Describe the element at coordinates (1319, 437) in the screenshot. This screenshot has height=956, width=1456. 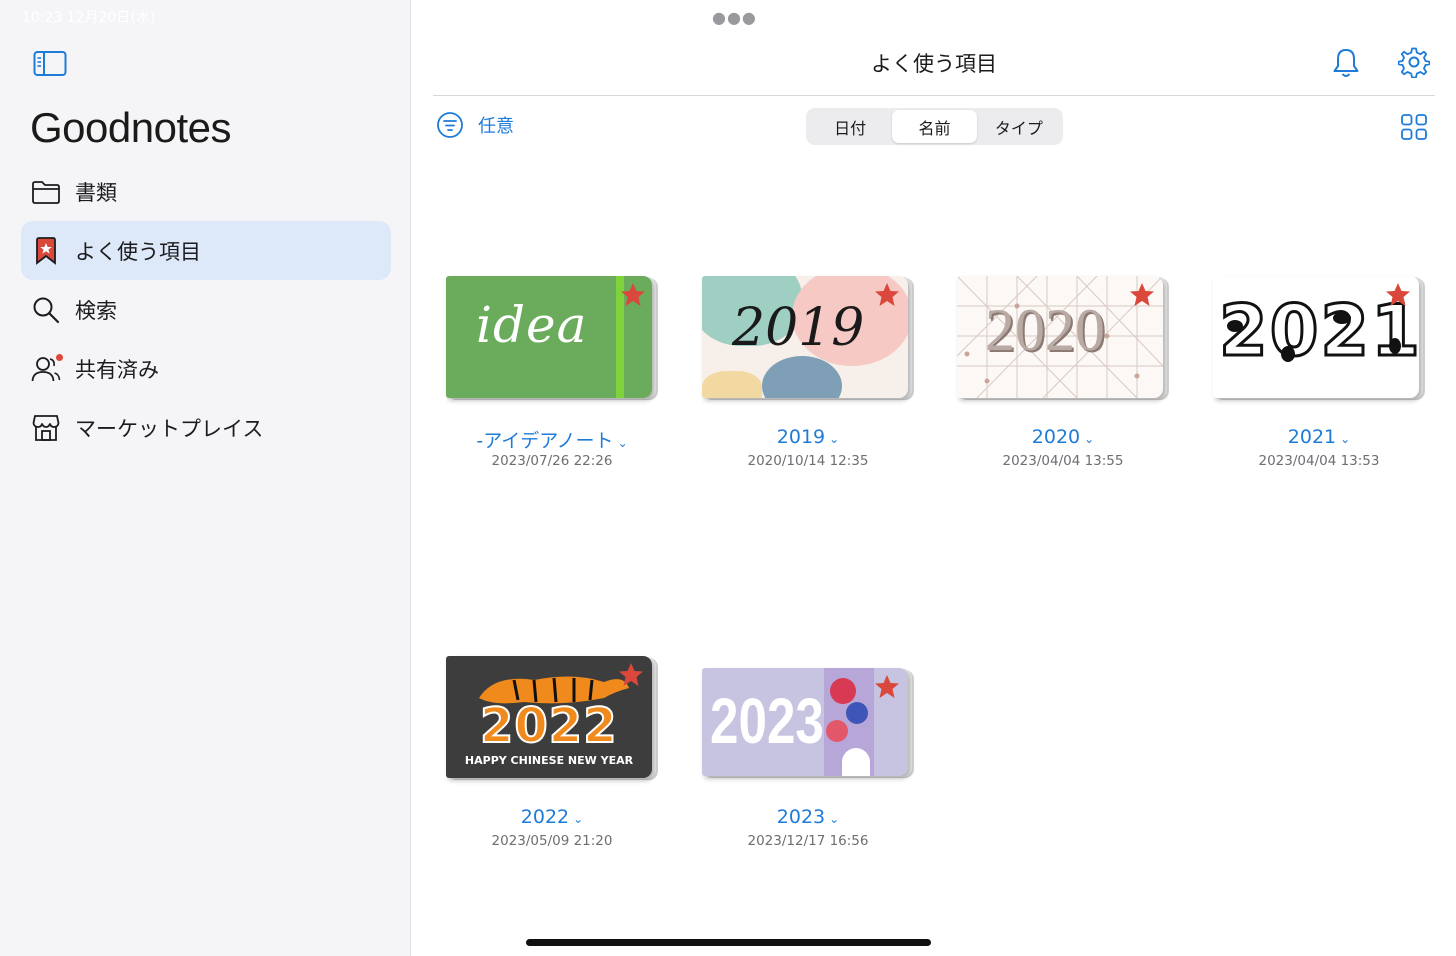
I see `notebook-name: 2021 ⌄` at that location.